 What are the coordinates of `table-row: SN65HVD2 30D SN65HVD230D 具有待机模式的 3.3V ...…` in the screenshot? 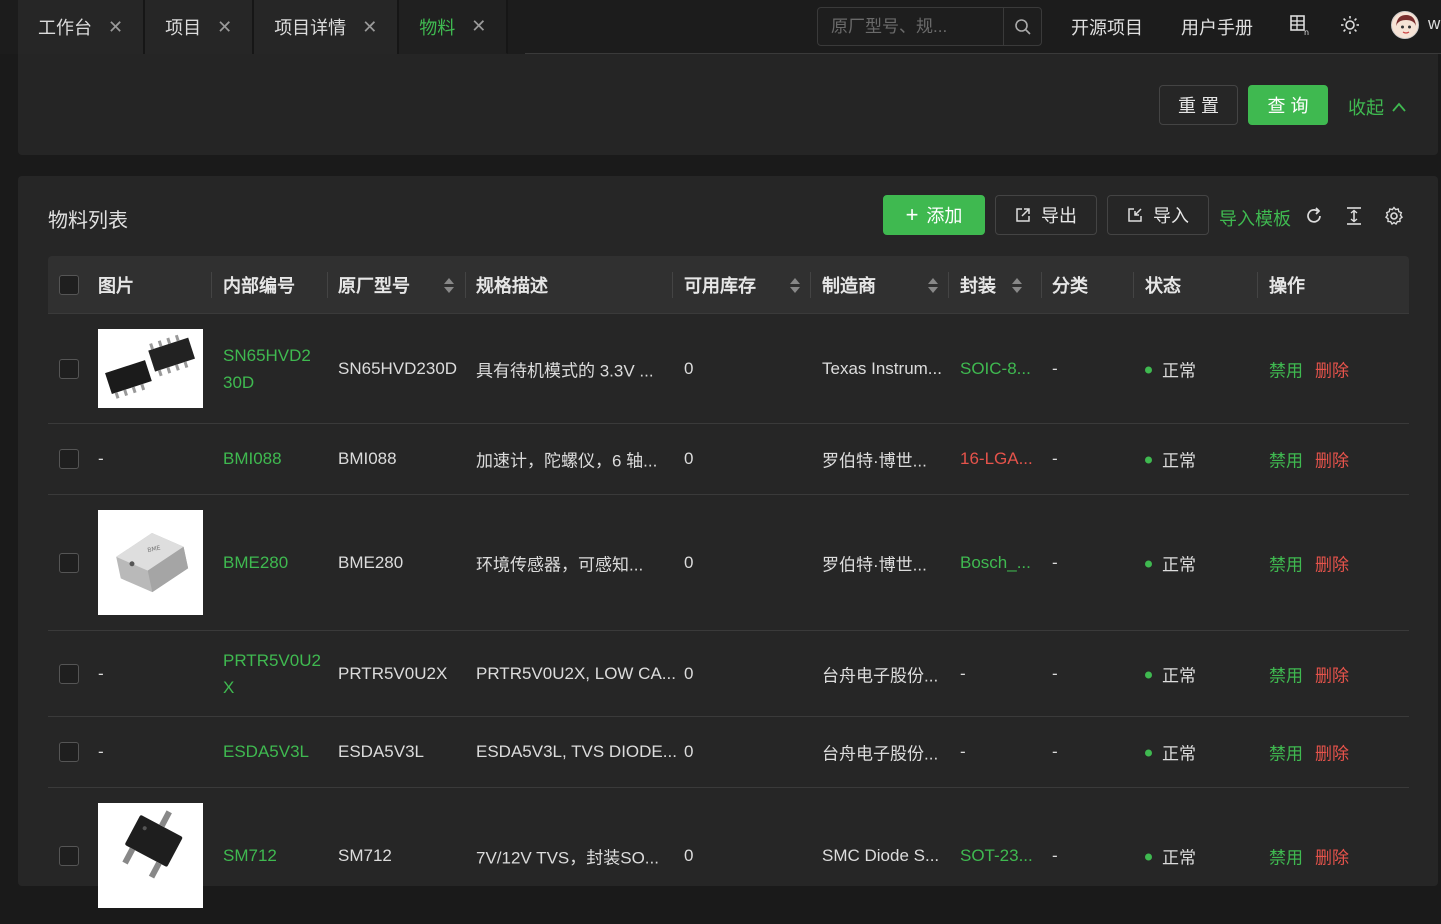 It's located at (728, 369).